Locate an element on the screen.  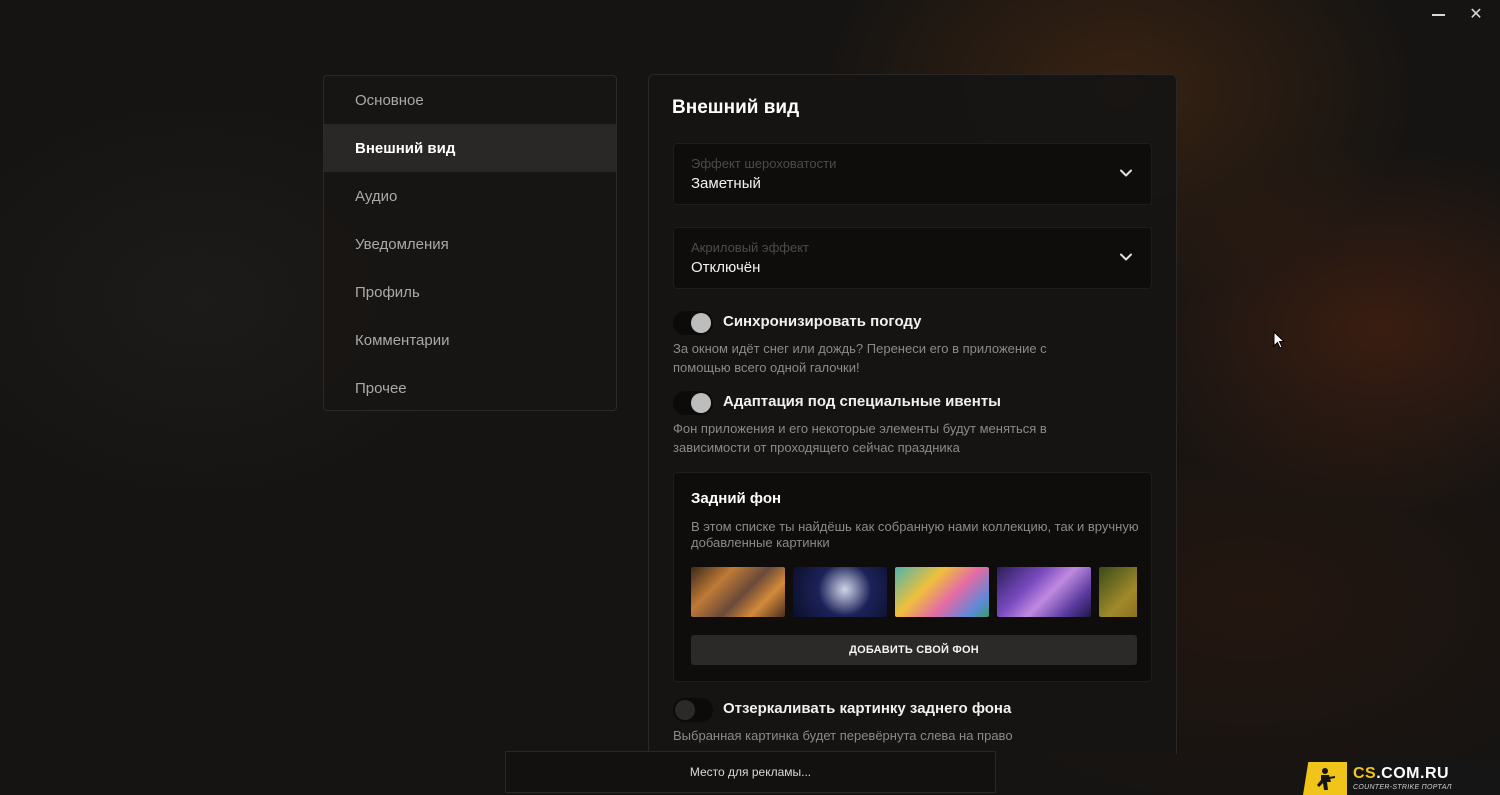
minimize-icon is located at coordinates (1438, 15).